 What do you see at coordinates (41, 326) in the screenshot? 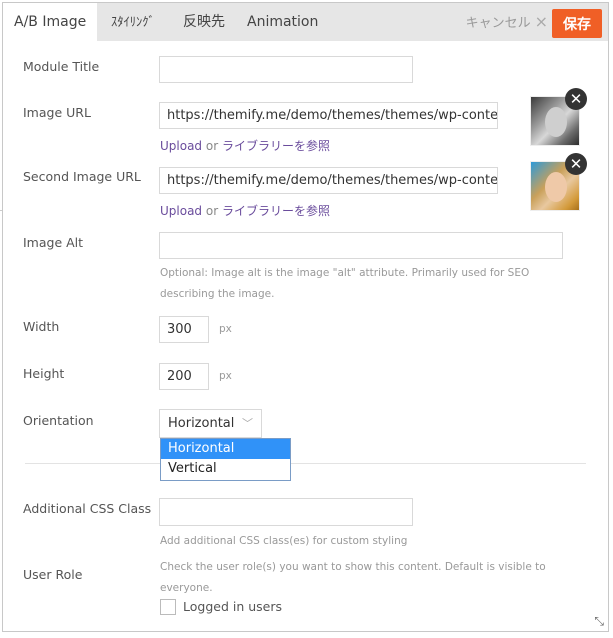
I see `width-label: Width` at bounding box center [41, 326].